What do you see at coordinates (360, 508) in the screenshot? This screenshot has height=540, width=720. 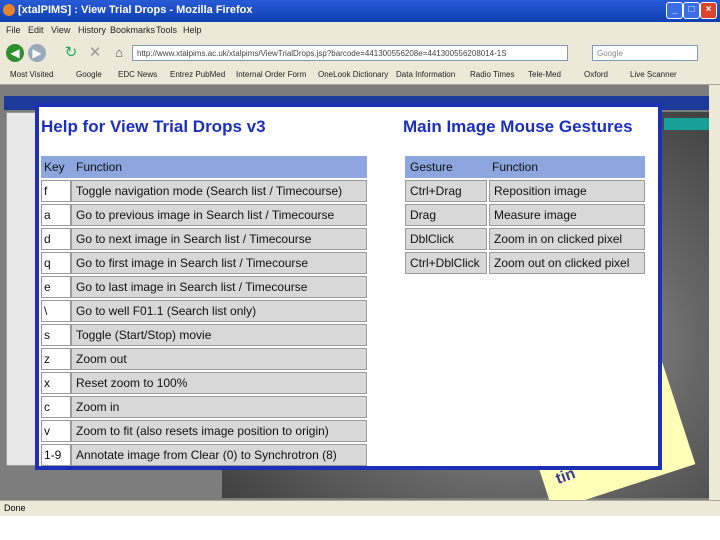 I see `status-bar: Done` at bounding box center [360, 508].